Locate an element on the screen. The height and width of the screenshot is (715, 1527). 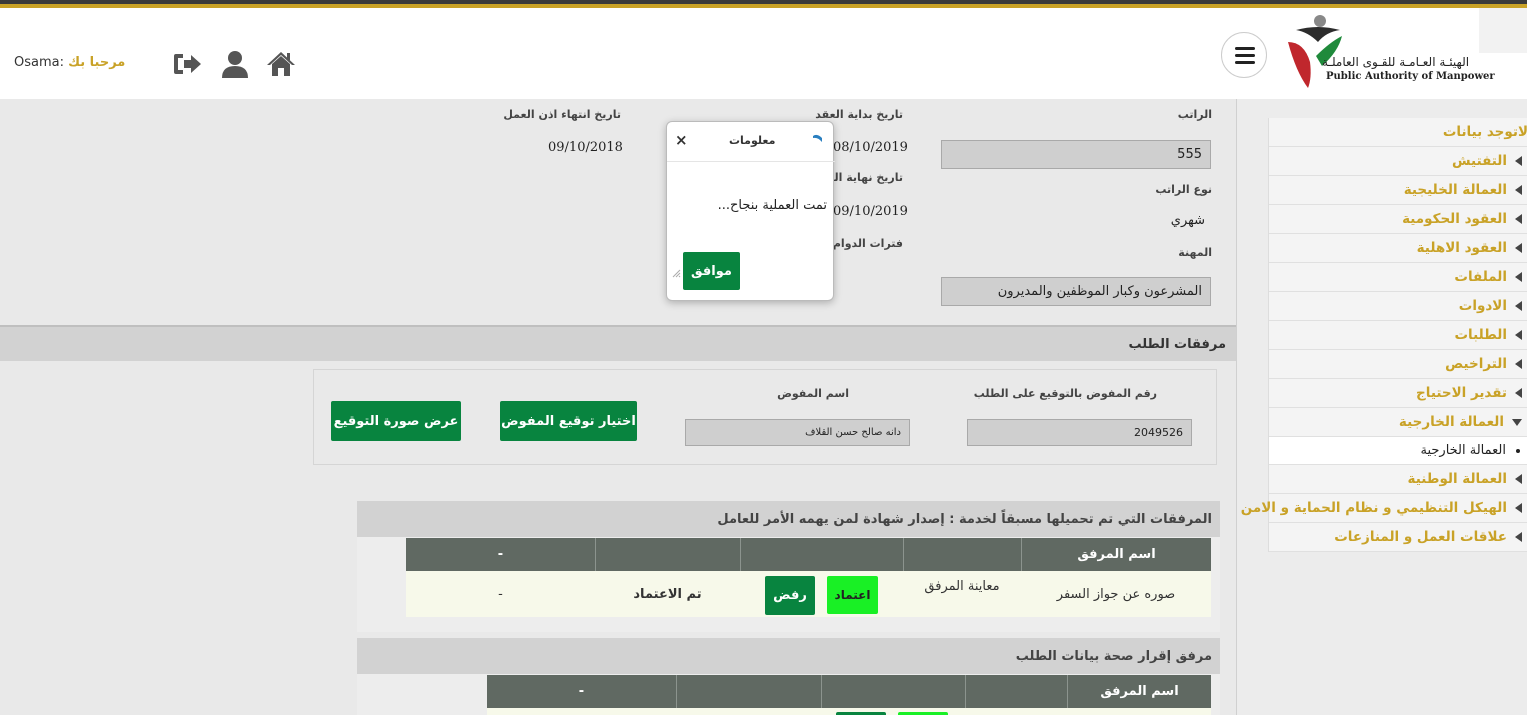
sidebar-item-label: الهيكل التنظيمي و نظام الحماية و الامن is located at coordinates (1373, 508).